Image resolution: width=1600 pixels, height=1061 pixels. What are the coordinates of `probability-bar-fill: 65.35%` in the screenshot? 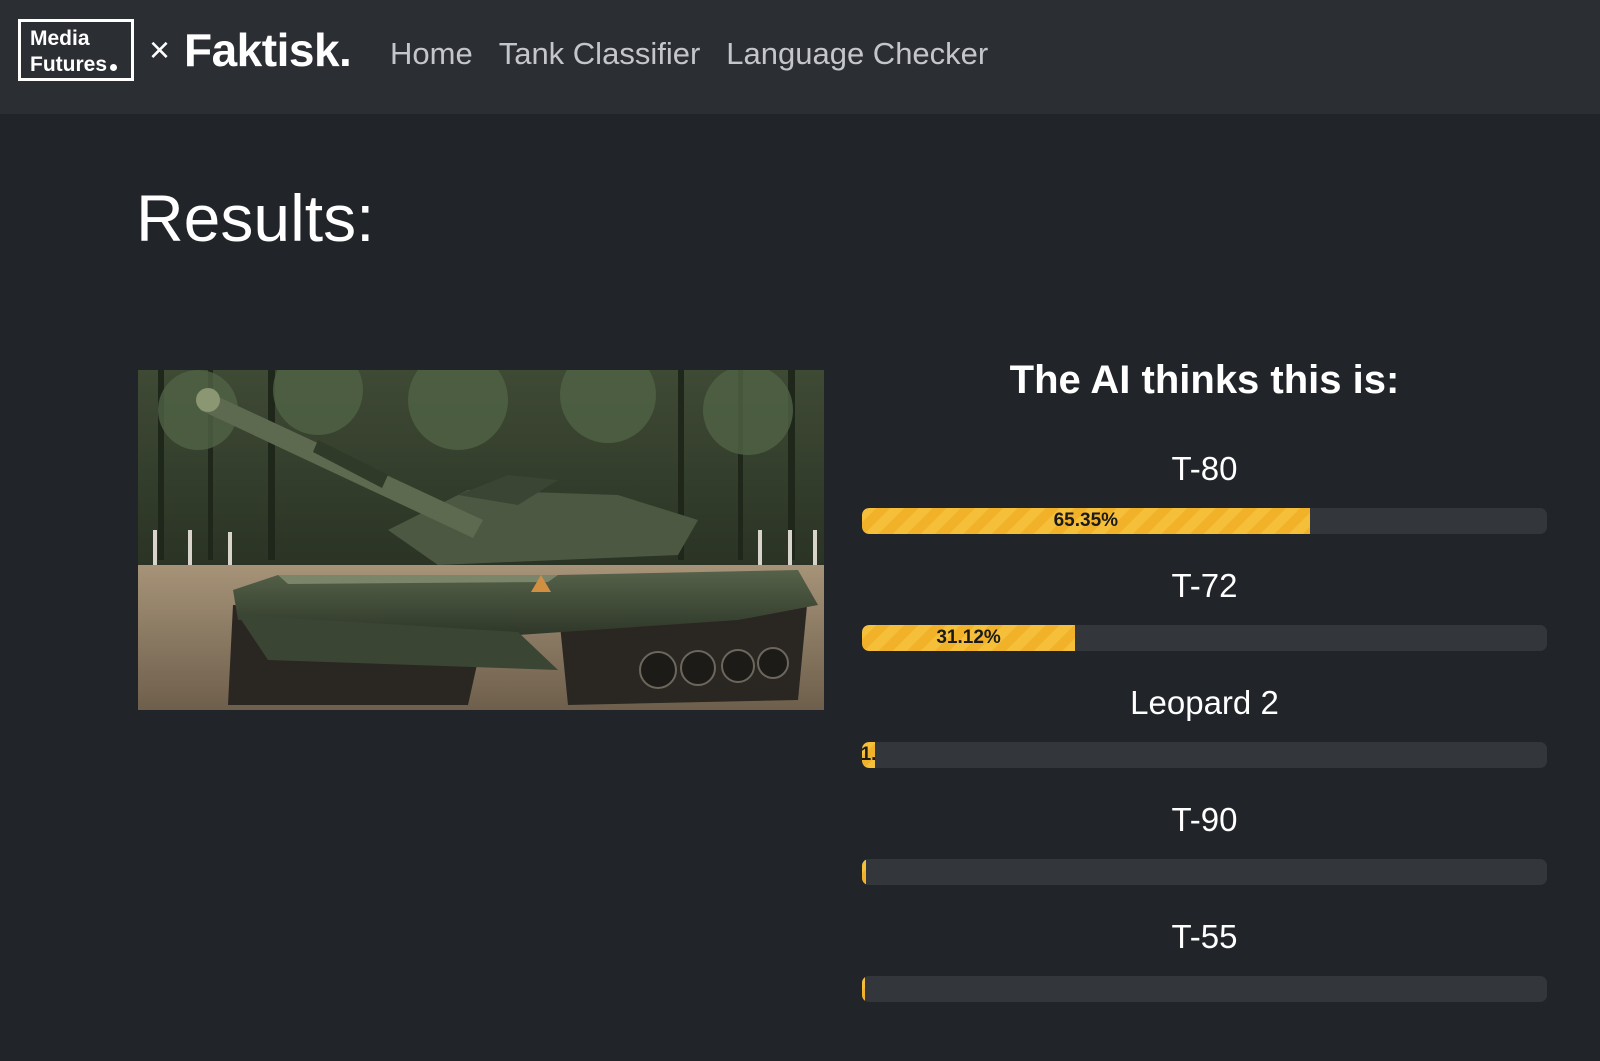 It's located at (1086, 521).